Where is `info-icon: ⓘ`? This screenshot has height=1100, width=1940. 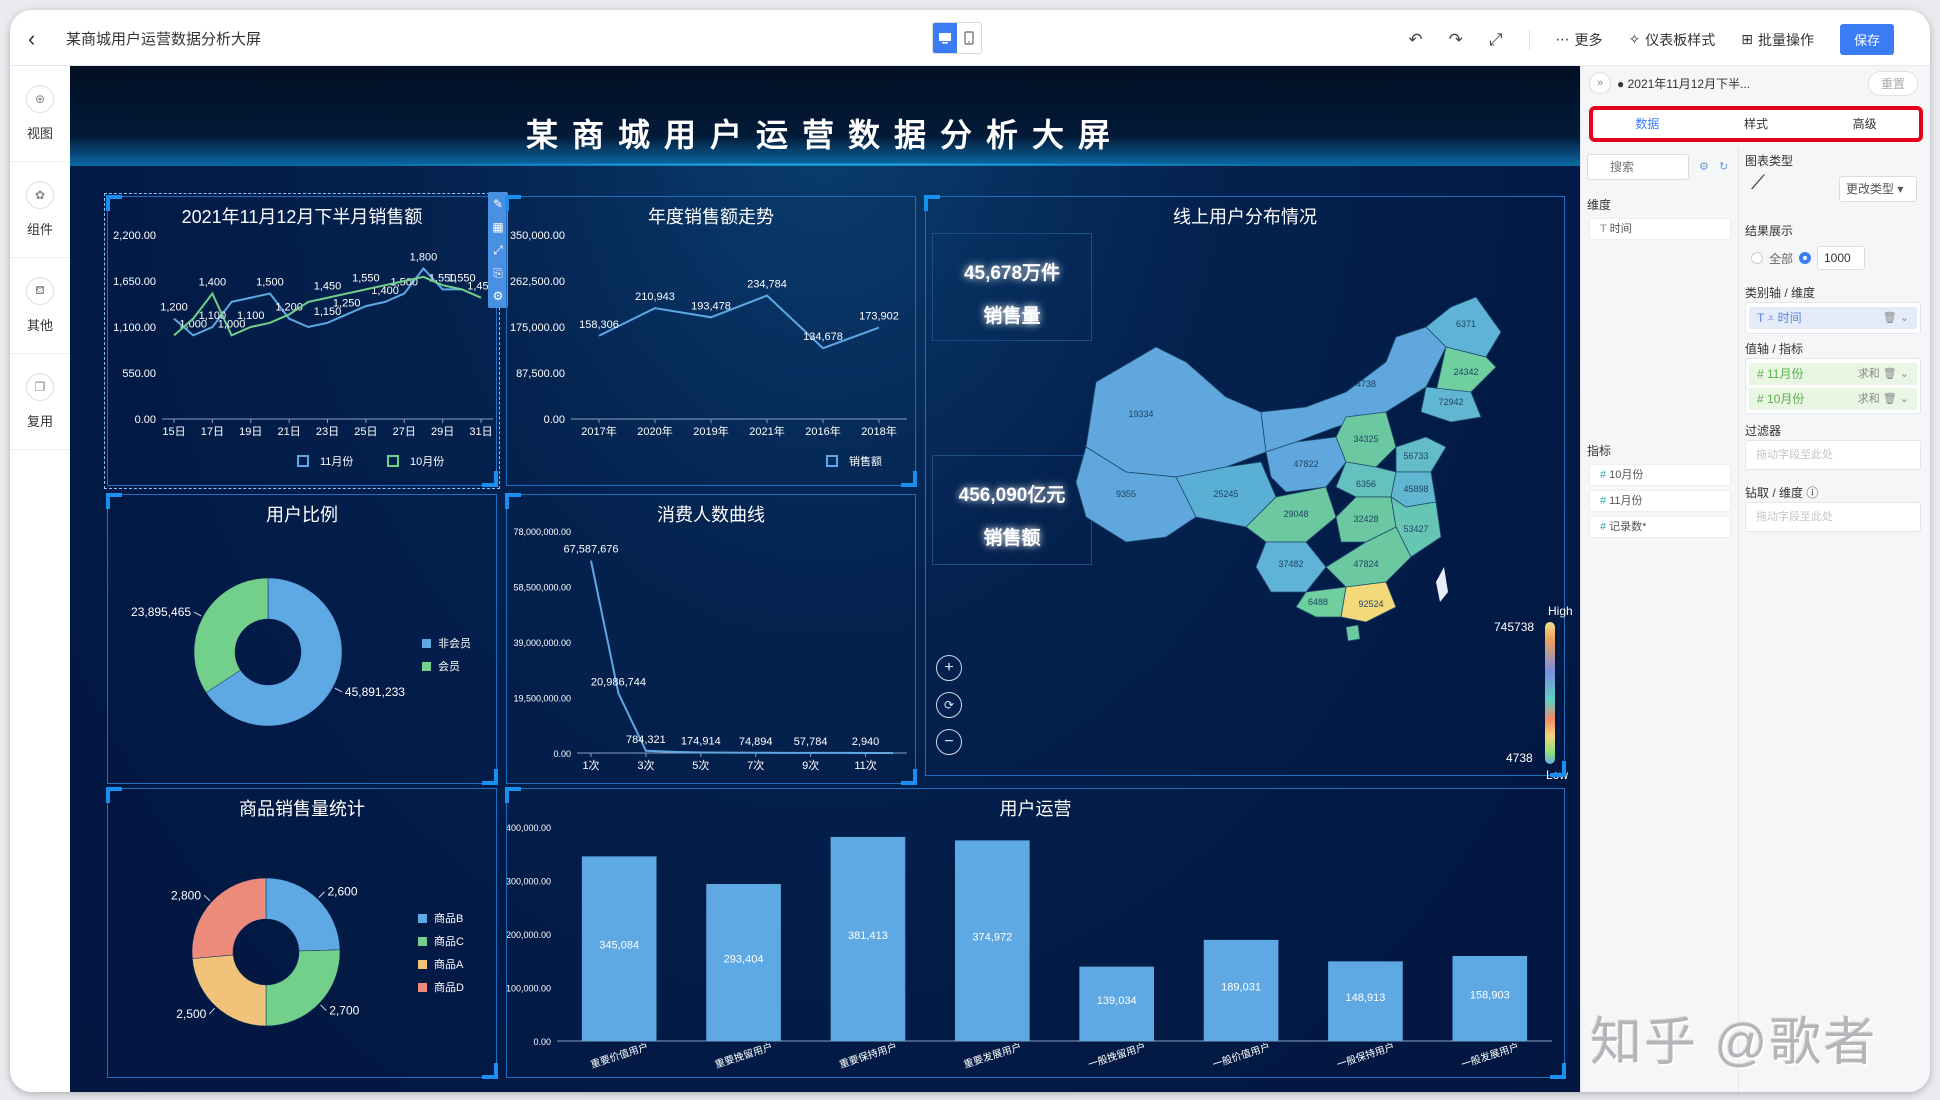 info-icon: ⓘ is located at coordinates (1812, 493).